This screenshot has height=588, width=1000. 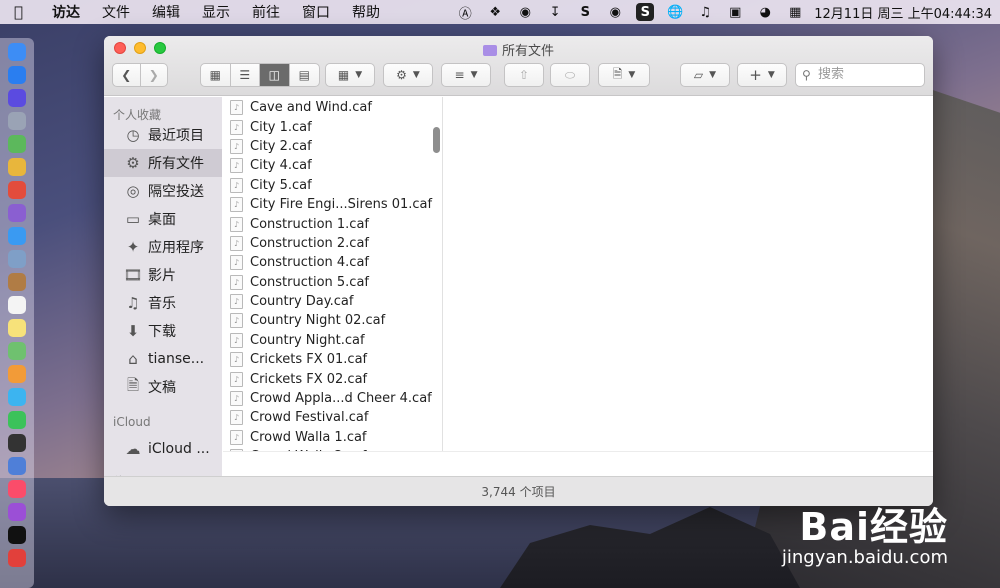 I want to click on dock-clock-icon, so click(x=17, y=443).